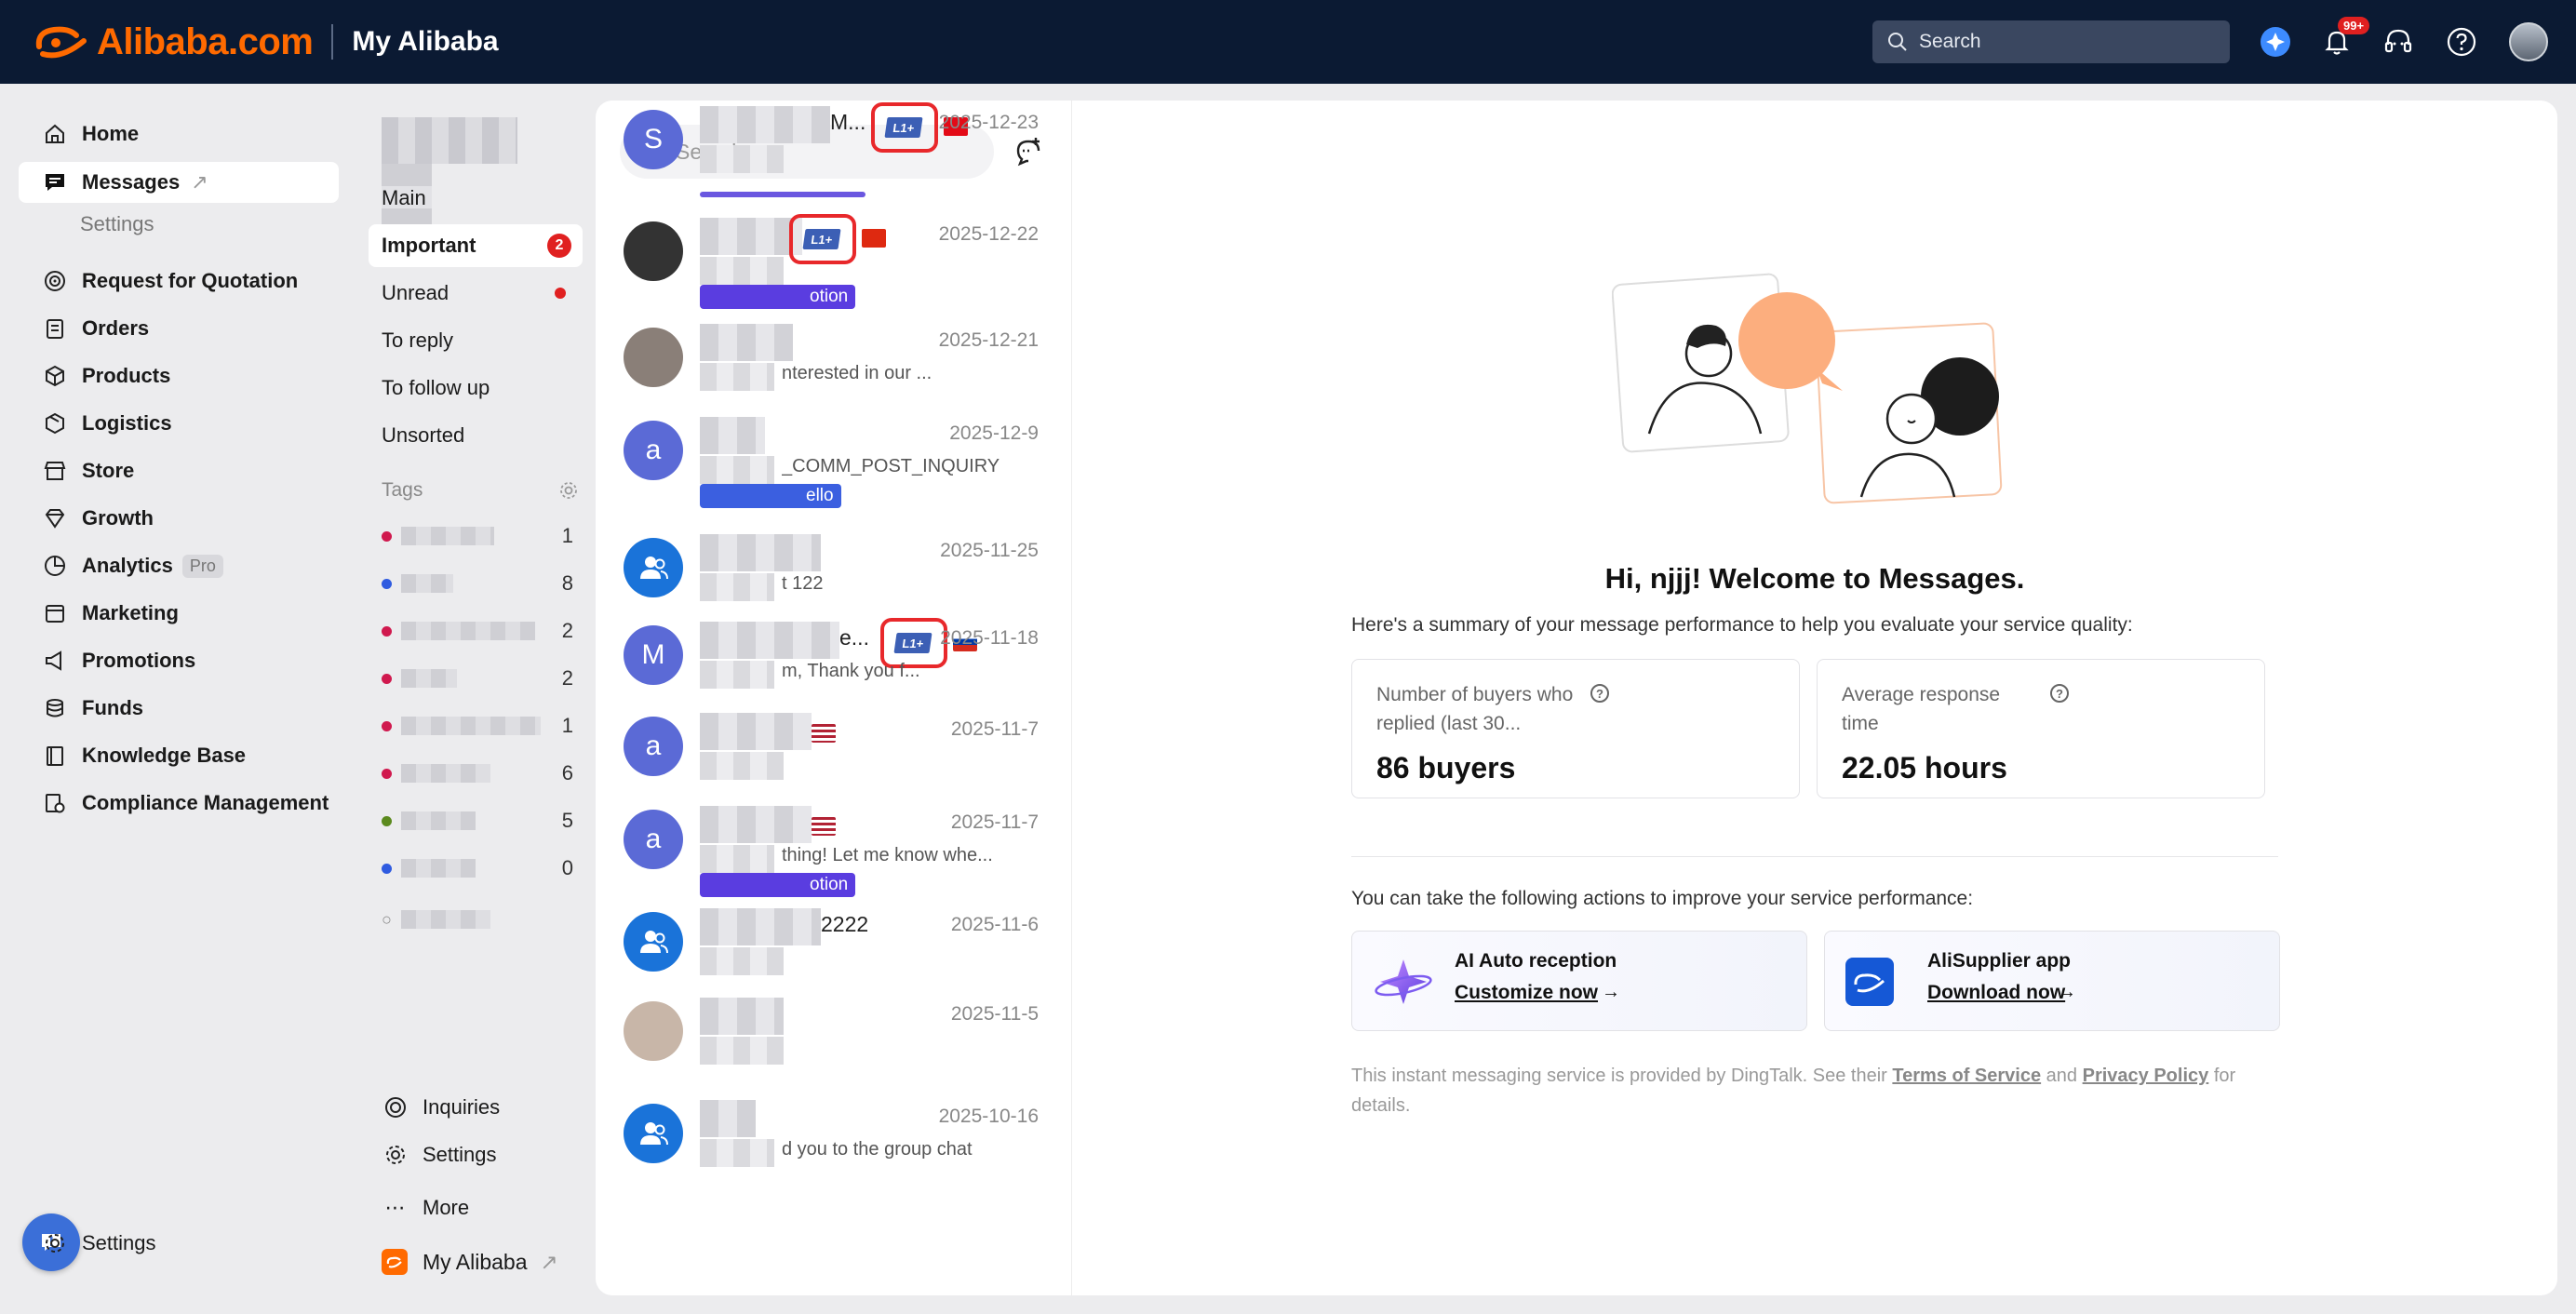  Describe the element at coordinates (1814, 857) in the screenshot. I see `section-divider` at that location.